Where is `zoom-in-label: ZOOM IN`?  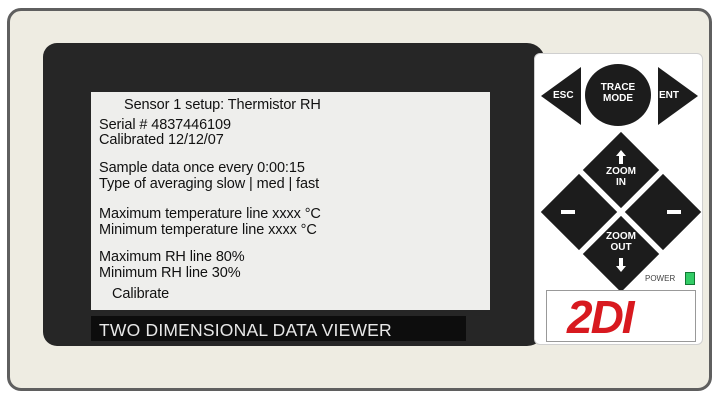
zoom-in-label: ZOOM IN is located at coordinates (621, 177).